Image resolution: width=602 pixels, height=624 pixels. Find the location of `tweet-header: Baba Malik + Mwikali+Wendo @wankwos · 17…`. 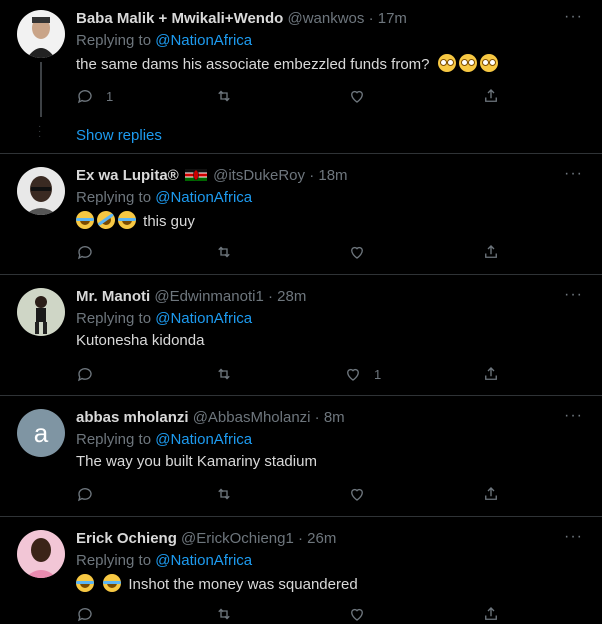

tweet-header: Baba Malik + Mwikali+Wendo @wankwos · 17… is located at coordinates (241, 18).